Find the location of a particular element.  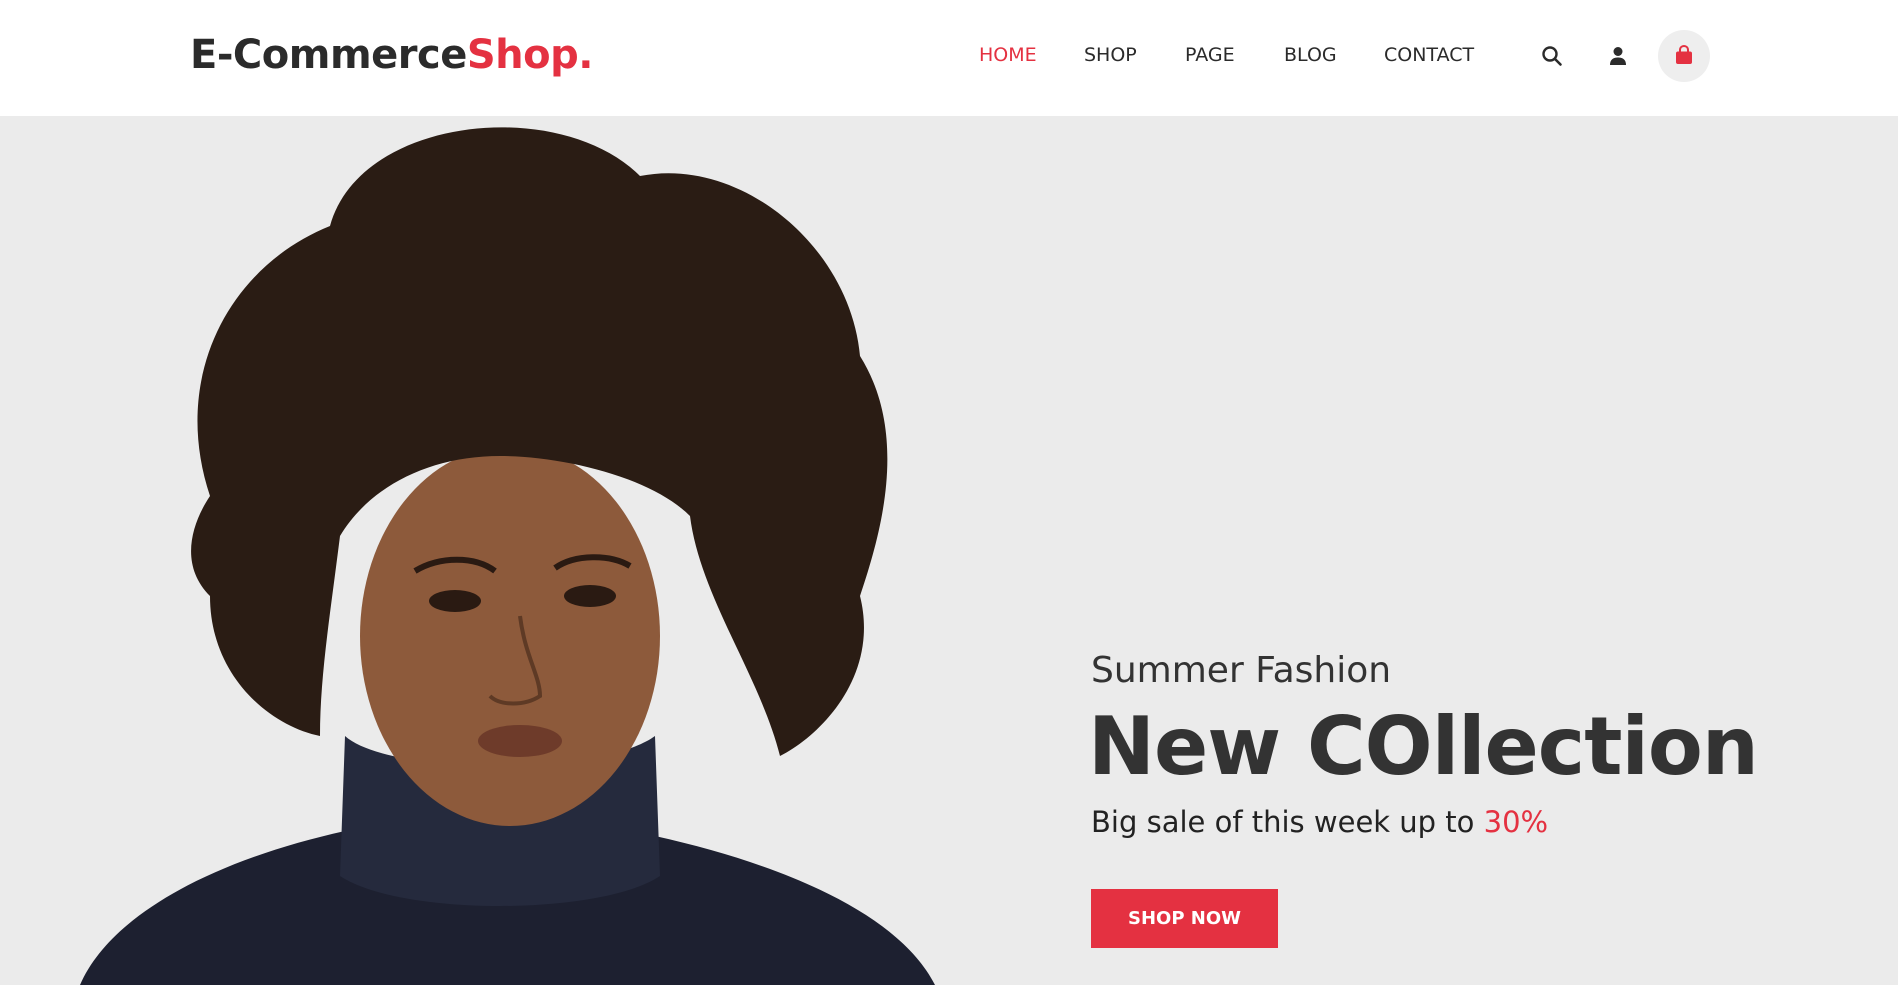

hero-subtitle: Summer Fashion is located at coordinates (1241, 670).